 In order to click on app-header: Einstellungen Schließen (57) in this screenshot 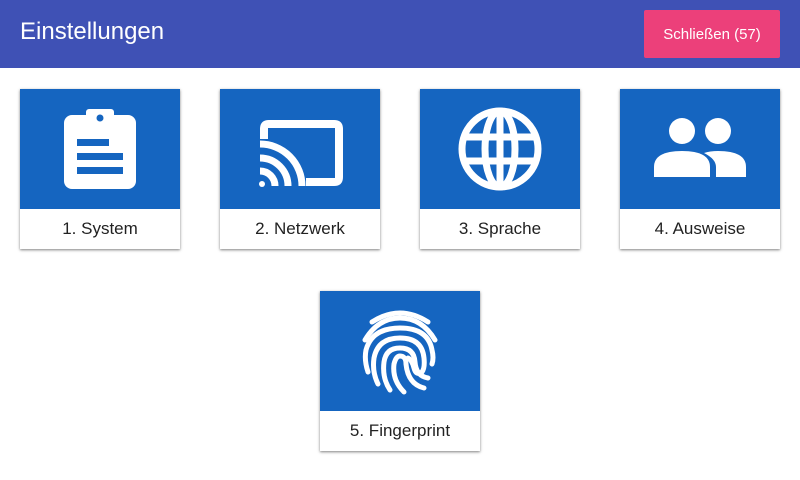, I will do `click(400, 34)`.